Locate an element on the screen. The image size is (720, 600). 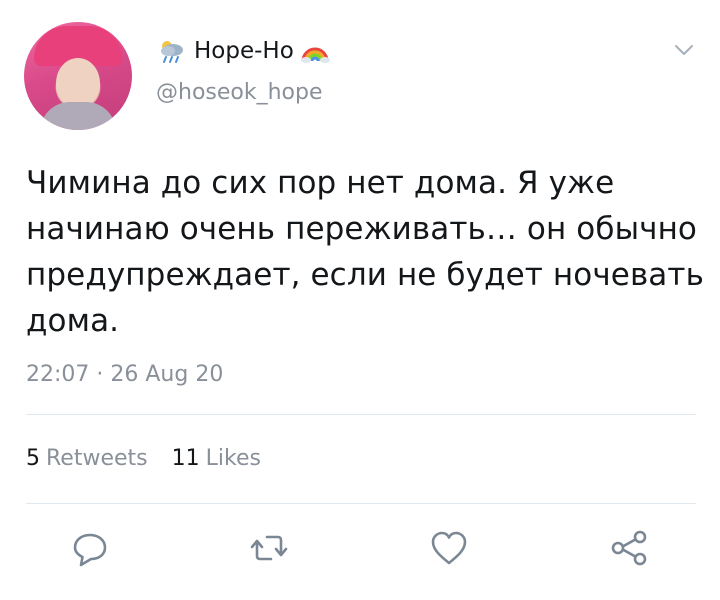
reply-button is located at coordinates (90, 548).